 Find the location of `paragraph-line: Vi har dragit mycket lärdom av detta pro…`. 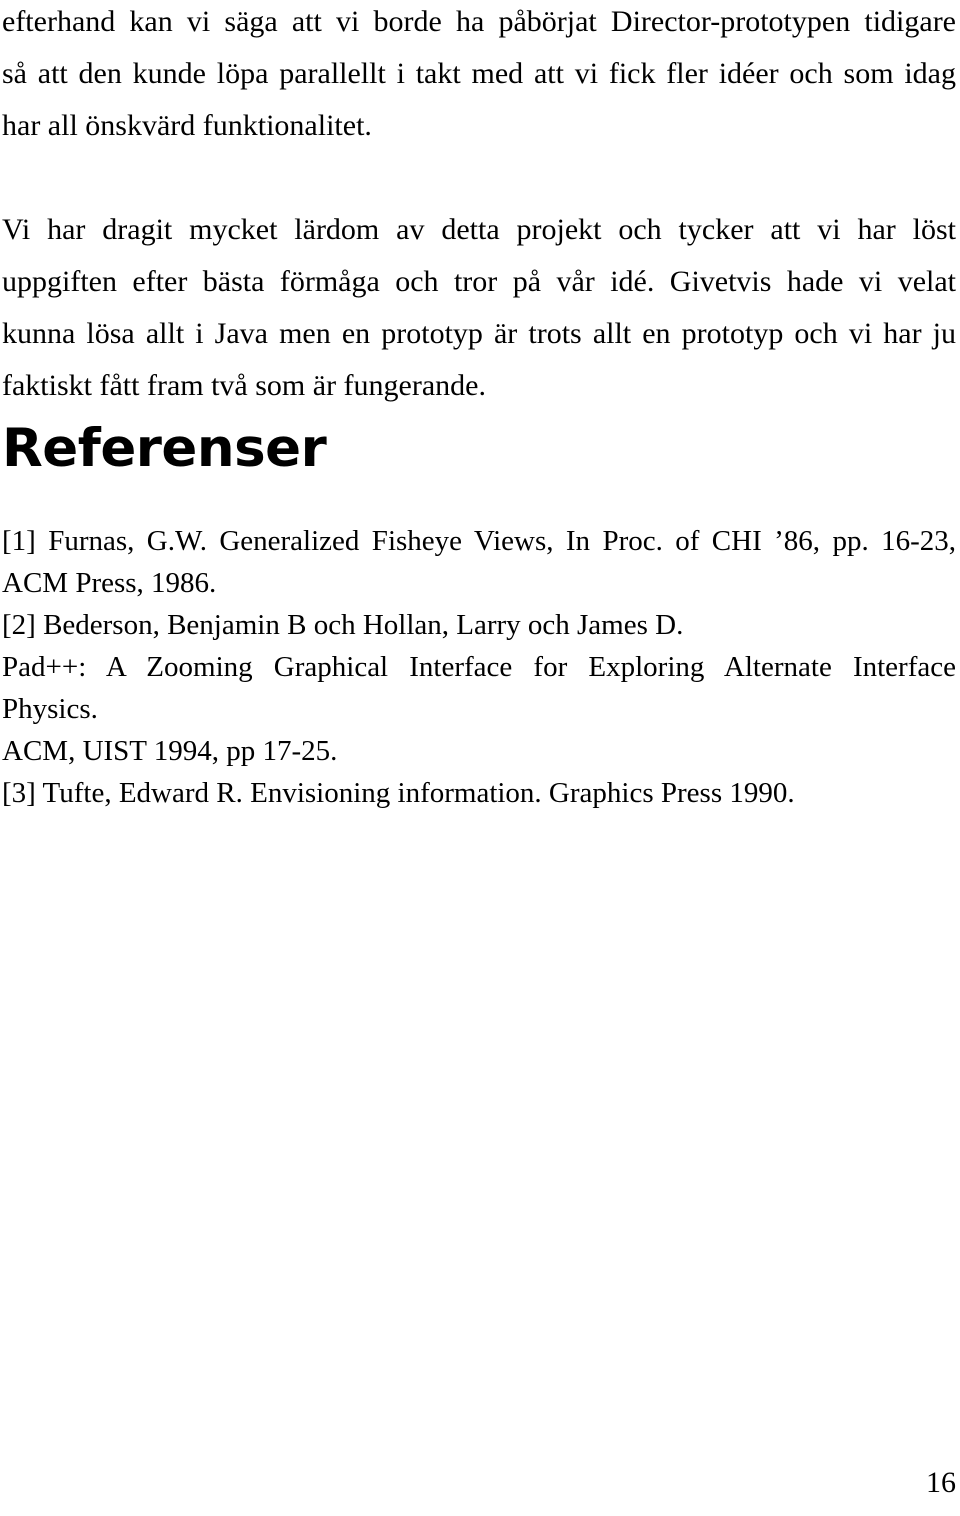

paragraph-line: Vi har dragit mycket lärdom av detta pro… is located at coordinates (479, 229).